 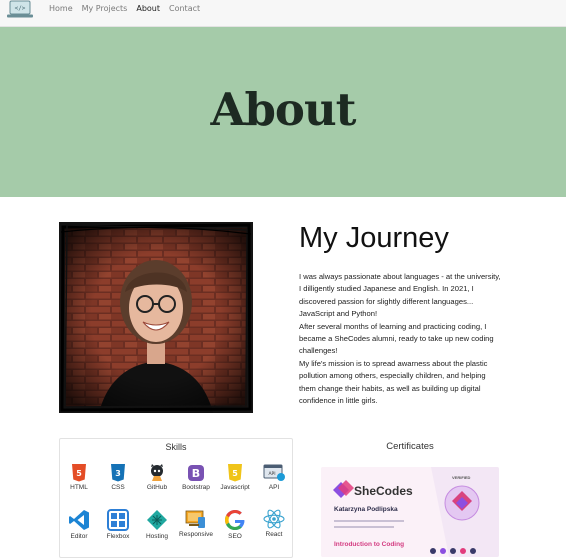 I want to click on skill-github: GitHub, so click(x=157, y=477).